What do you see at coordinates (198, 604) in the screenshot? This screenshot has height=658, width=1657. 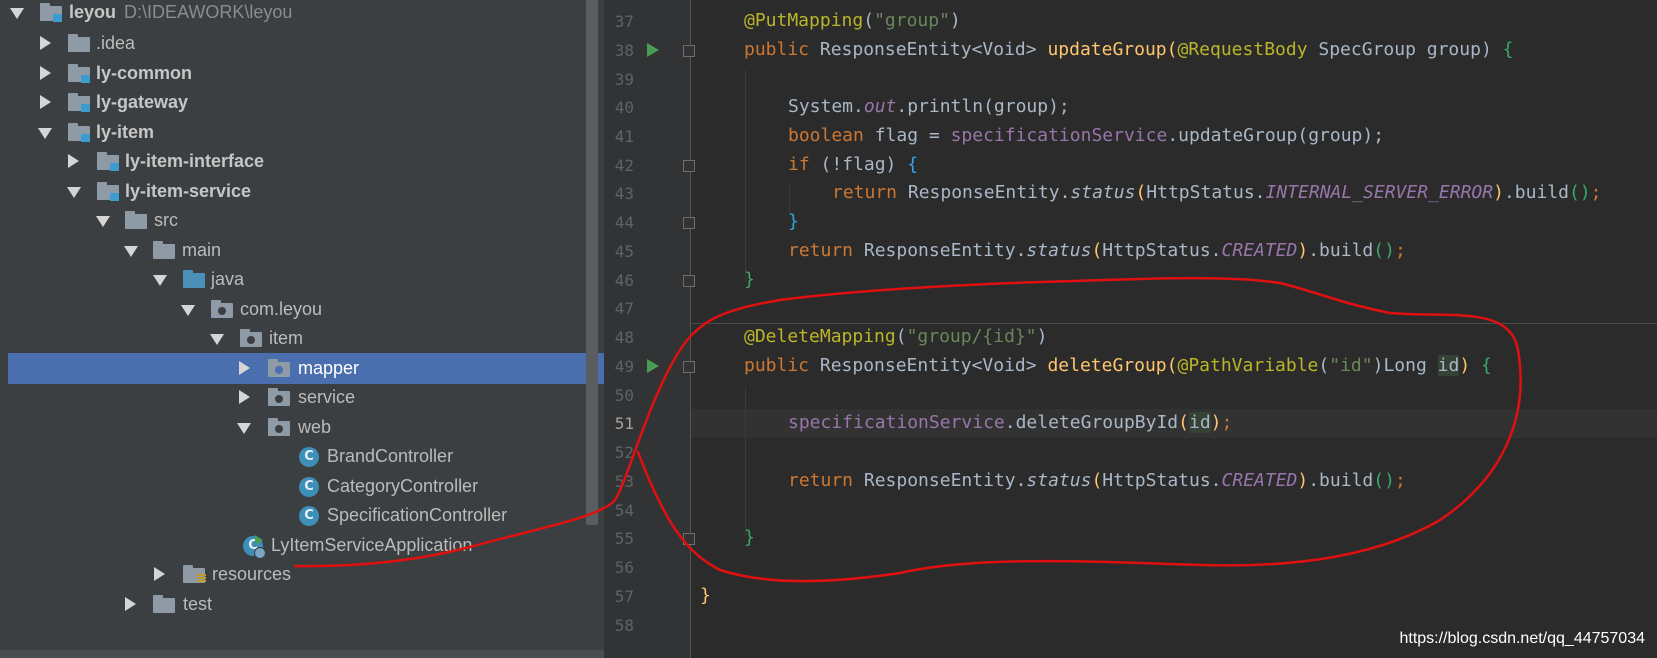 I see `tree-item-label: test` at bounding box center [198, 604].